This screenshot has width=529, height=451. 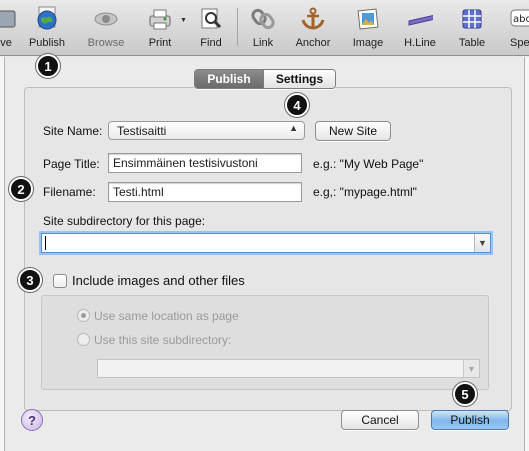 I want to click on toolbar-spell-button: abc Spel, so click(x=516, y=28).